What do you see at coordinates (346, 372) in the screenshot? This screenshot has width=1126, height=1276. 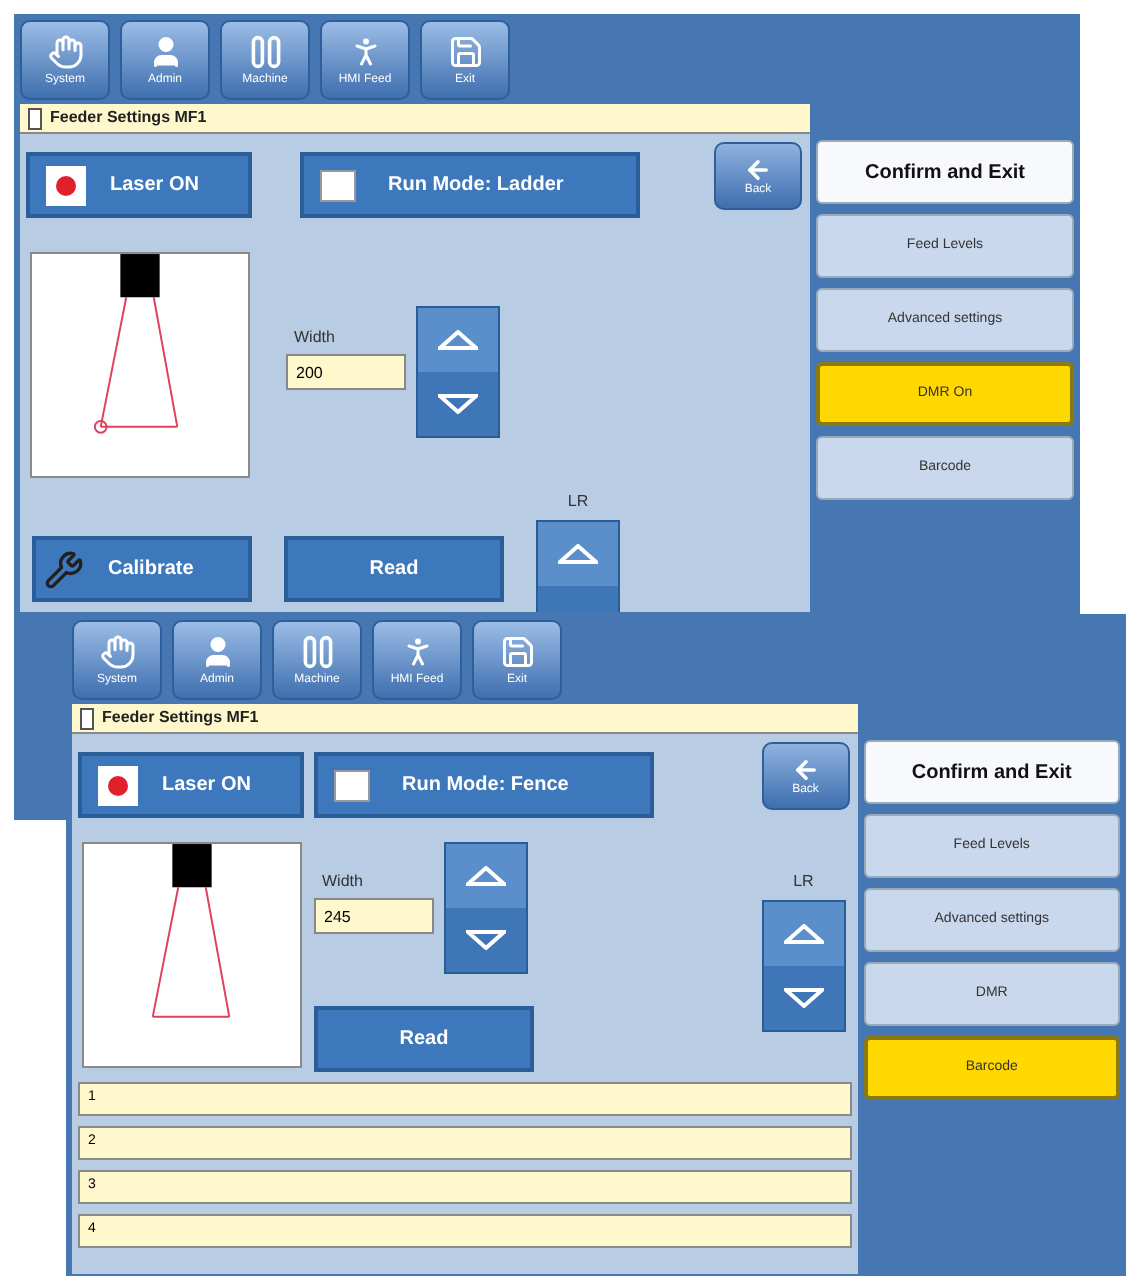 I see `width-field: 200` at bounding box center [346, 372].